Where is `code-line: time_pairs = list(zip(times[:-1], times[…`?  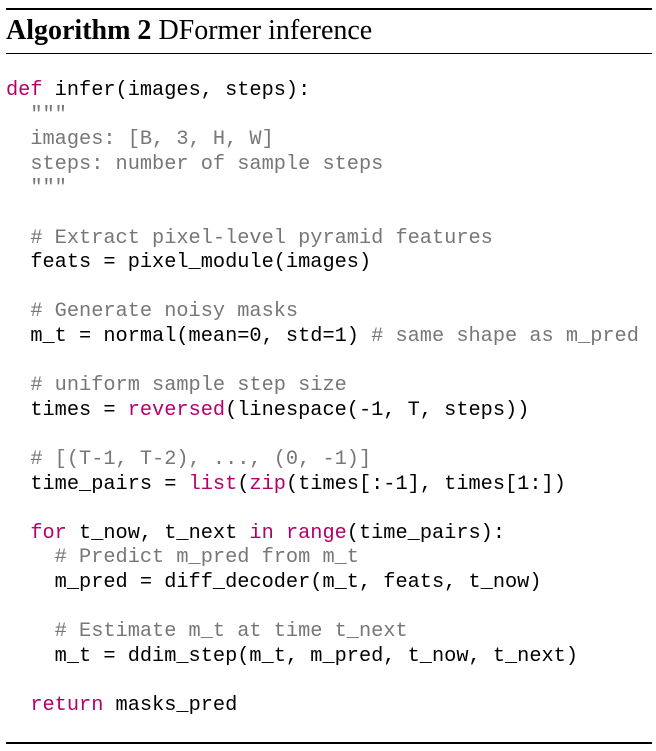 code-line: time_pairs = list(zip(times[:-1], times[… is located at coordinates (322, 485).